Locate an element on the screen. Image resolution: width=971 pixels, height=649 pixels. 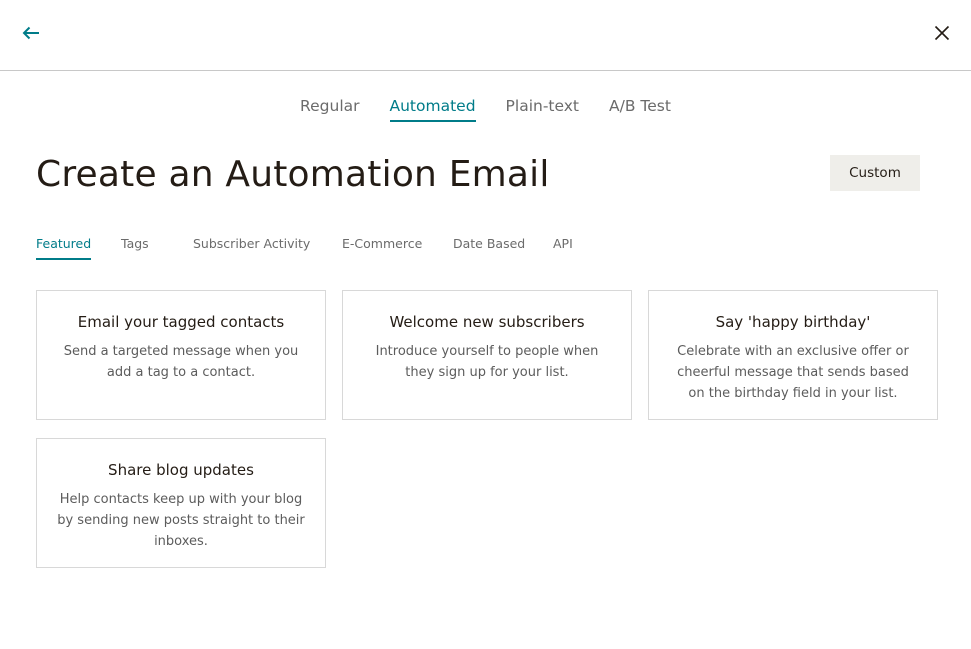
category-tab-api: API is located at coordinates (563, 247).